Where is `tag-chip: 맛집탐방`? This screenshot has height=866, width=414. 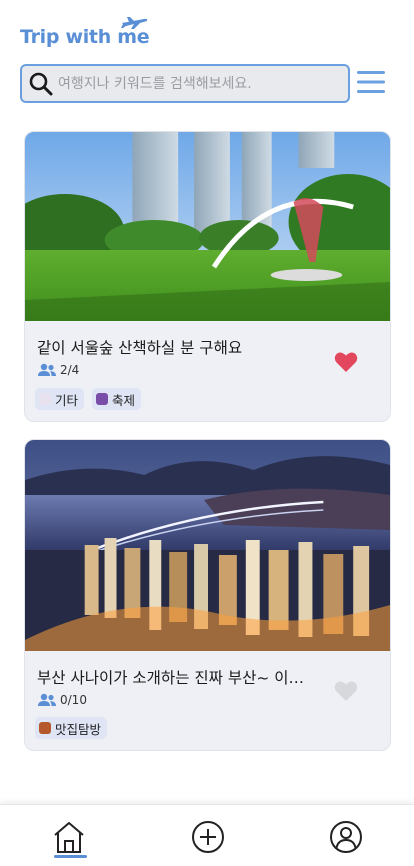
tag-chip: 맛집탐방 is located at coordinates (71, 728).